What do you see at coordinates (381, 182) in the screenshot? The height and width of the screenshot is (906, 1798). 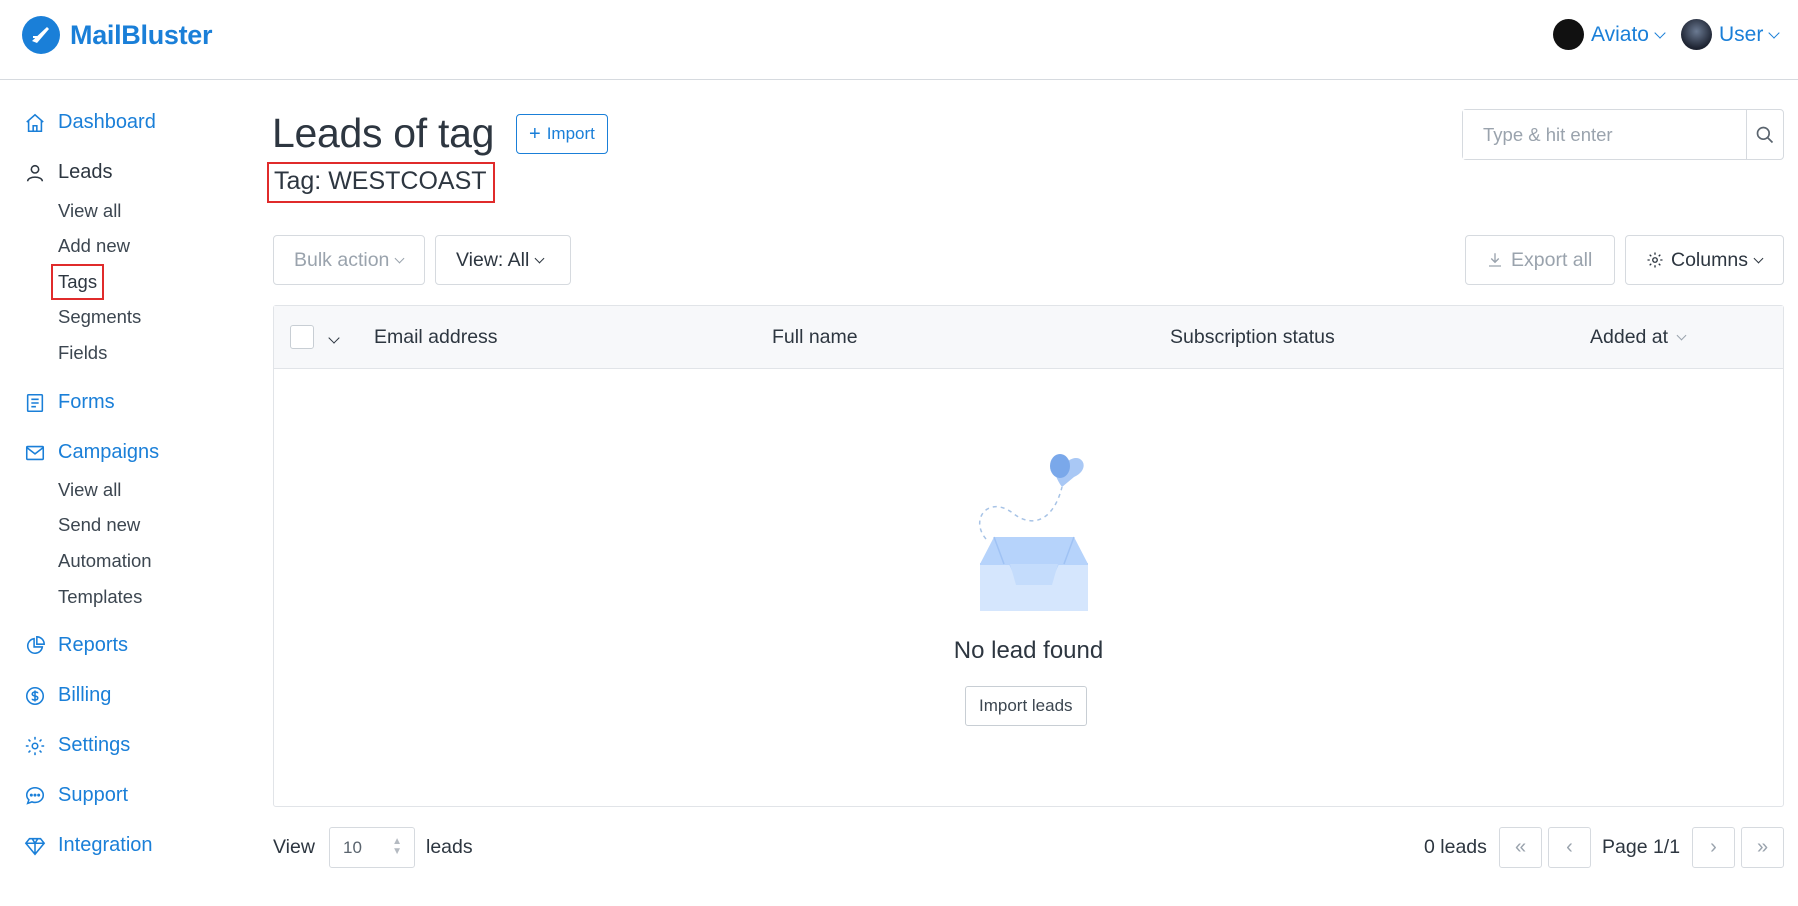 I see `tag-subtitle: Tag: WESTCOAST` at bounding box center [381, 182].